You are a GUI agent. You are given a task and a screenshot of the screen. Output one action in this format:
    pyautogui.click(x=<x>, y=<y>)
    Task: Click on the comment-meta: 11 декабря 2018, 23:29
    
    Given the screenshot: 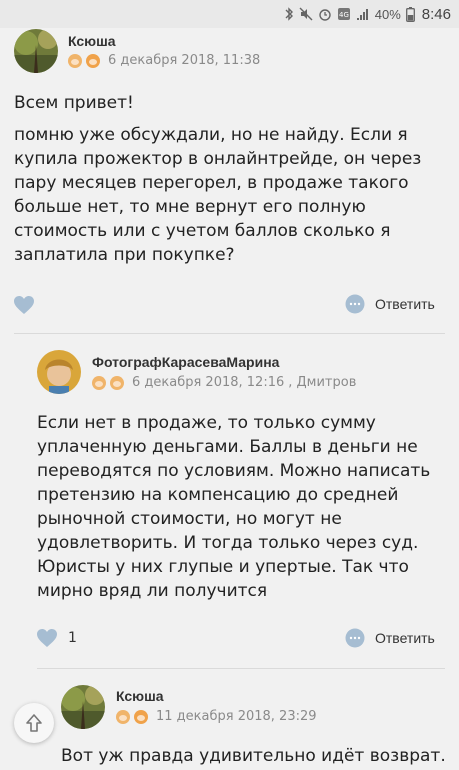 What is the action you would take?
    pyautogui.click(x=216, y=716)
    